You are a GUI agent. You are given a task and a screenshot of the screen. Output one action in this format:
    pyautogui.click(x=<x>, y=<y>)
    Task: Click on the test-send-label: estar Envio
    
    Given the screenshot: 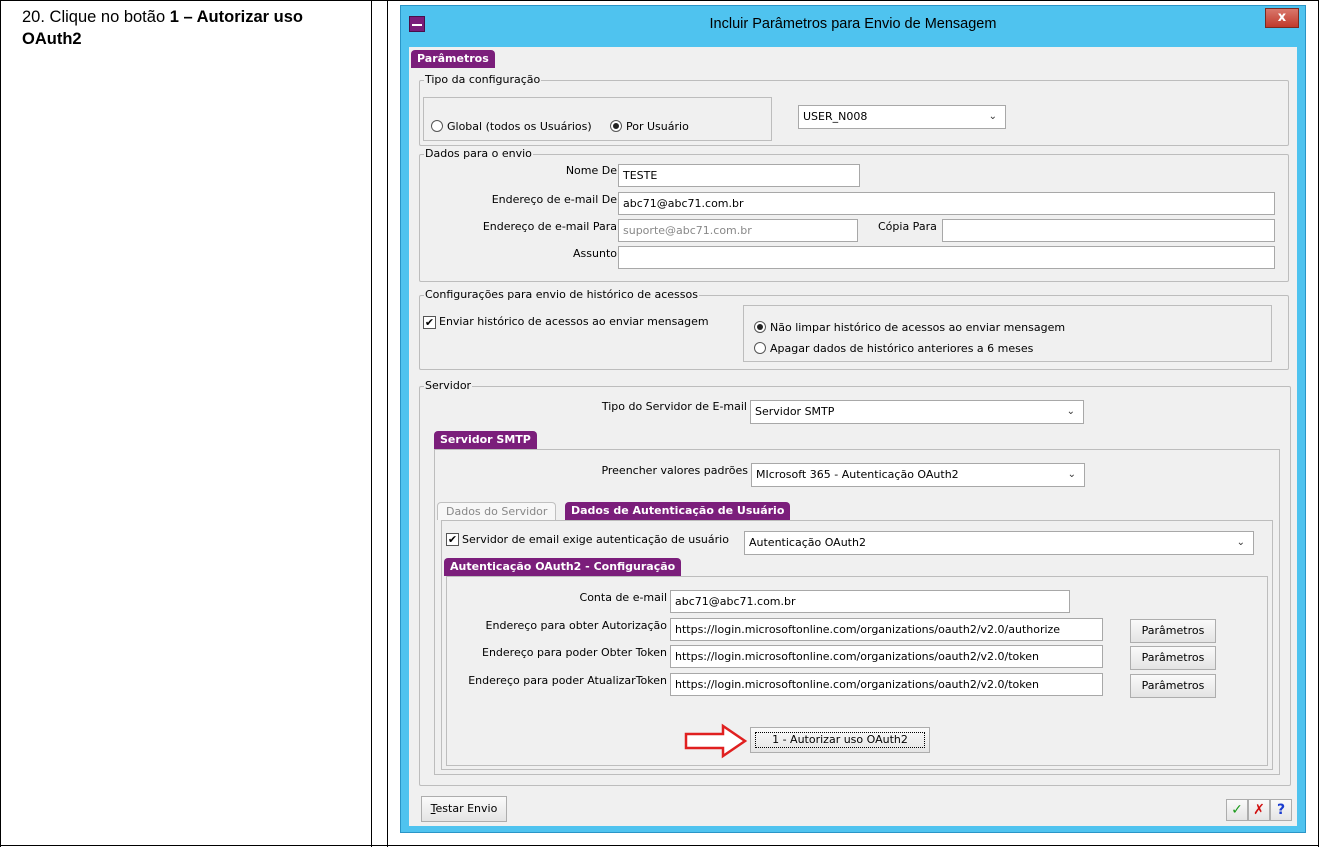 What is the action you would take?
    pyautogui.click(x=466, y=808)
    